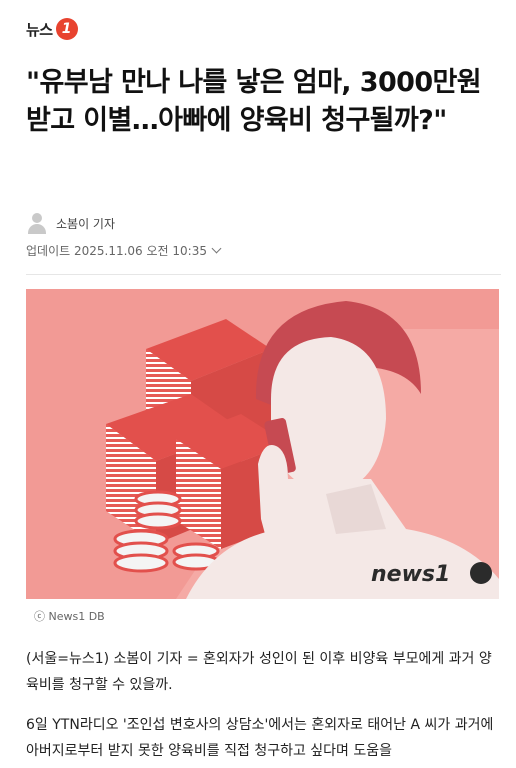  I want to click on divider, so click(263, 274).